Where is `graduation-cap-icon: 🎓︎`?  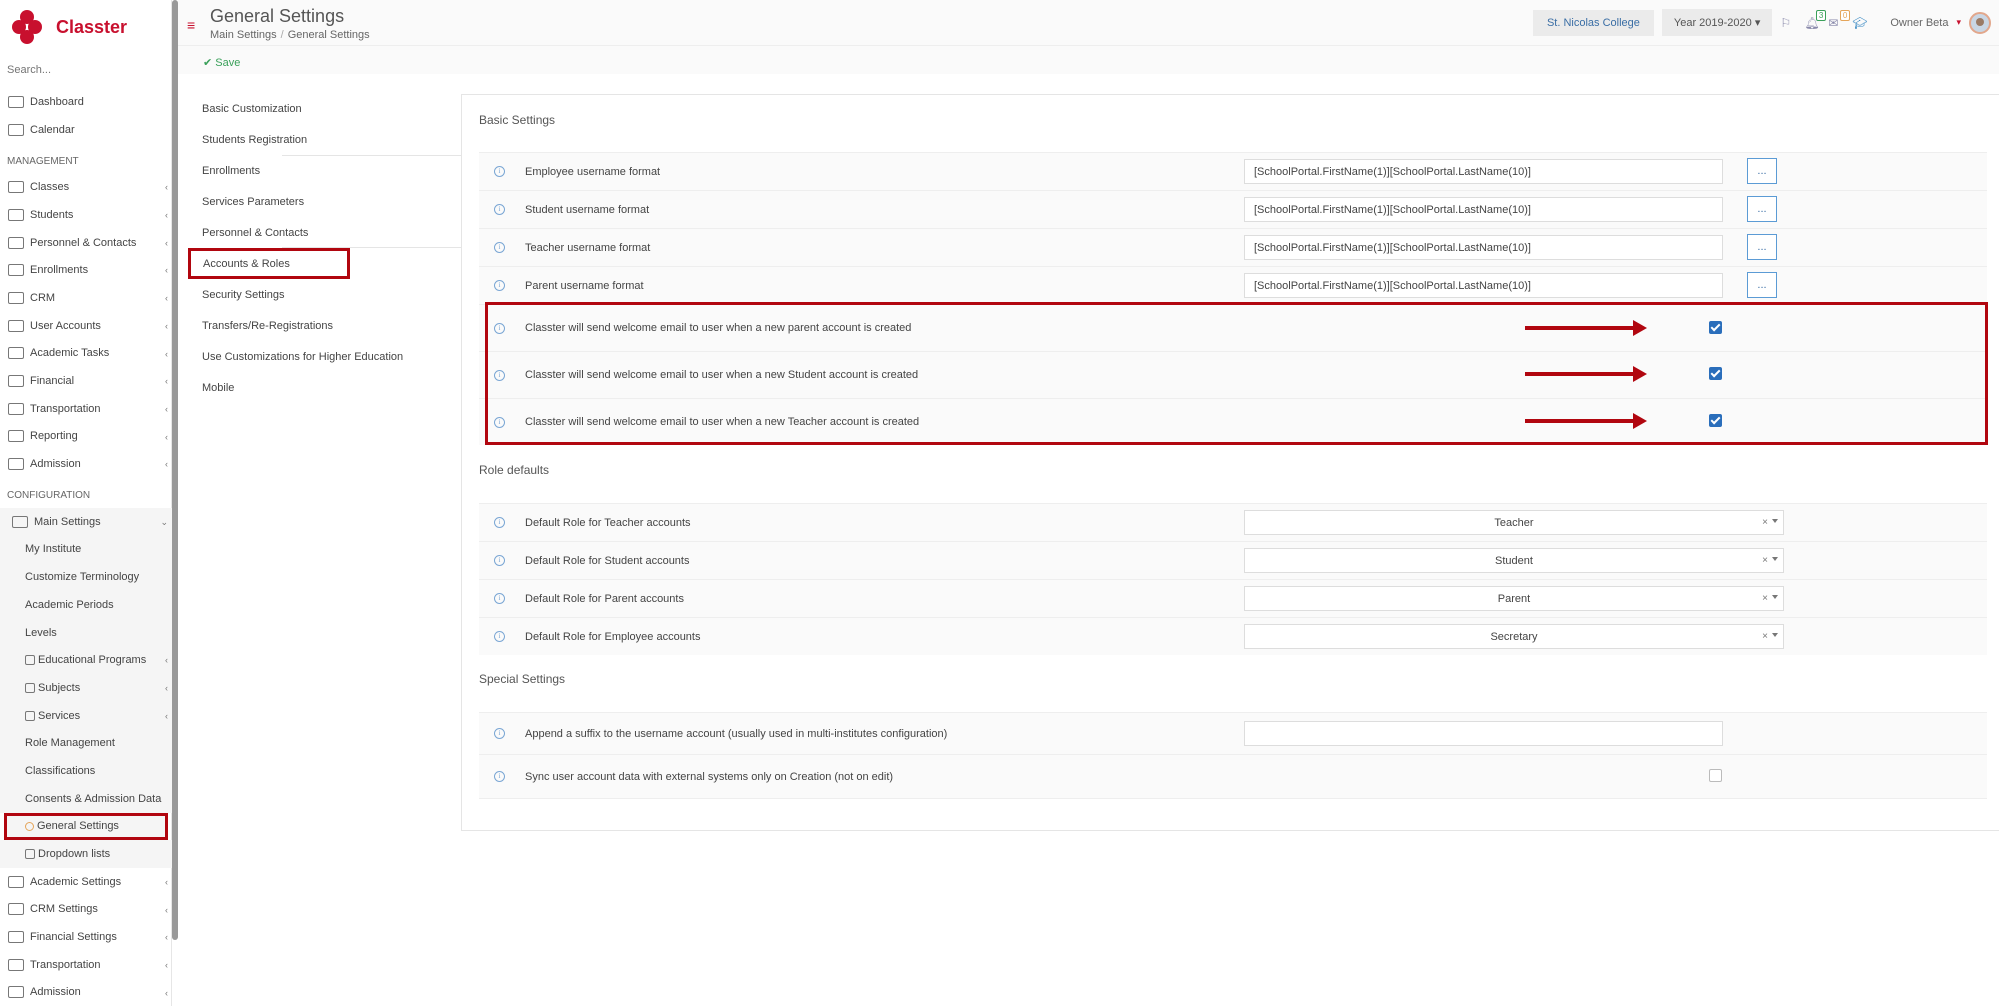 graduation-cap-icon: 🎓︎ is located at coordinates (1860, 23).